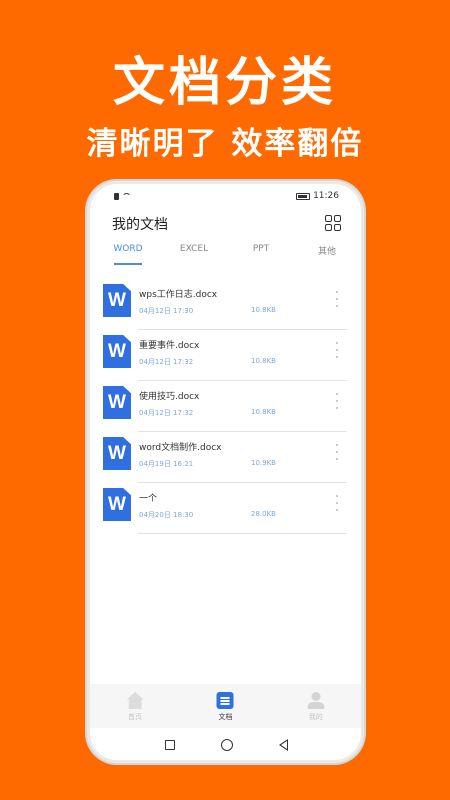 This screenshot has width=450, height=800. I want to click on system-nav-bar, so click(225, 744).